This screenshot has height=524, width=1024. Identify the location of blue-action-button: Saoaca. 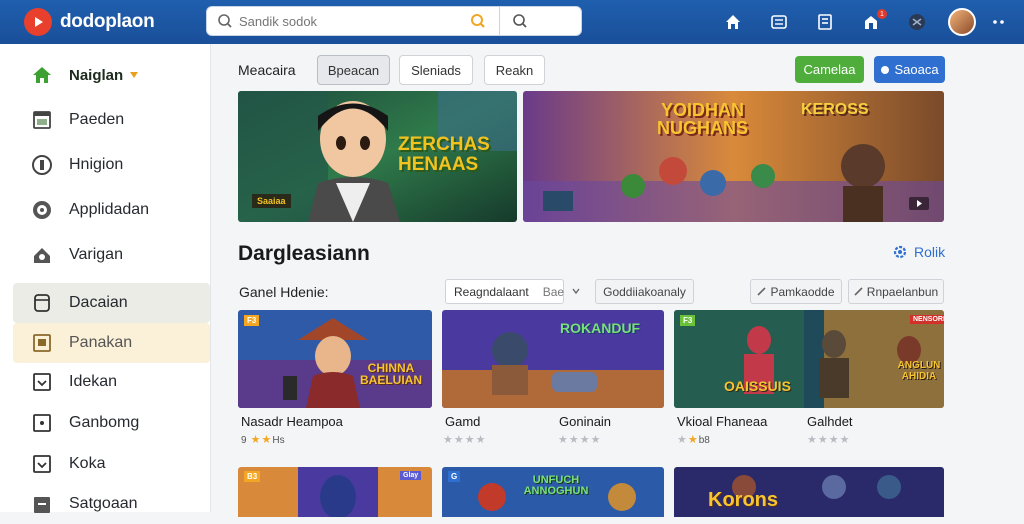
(909, 69).